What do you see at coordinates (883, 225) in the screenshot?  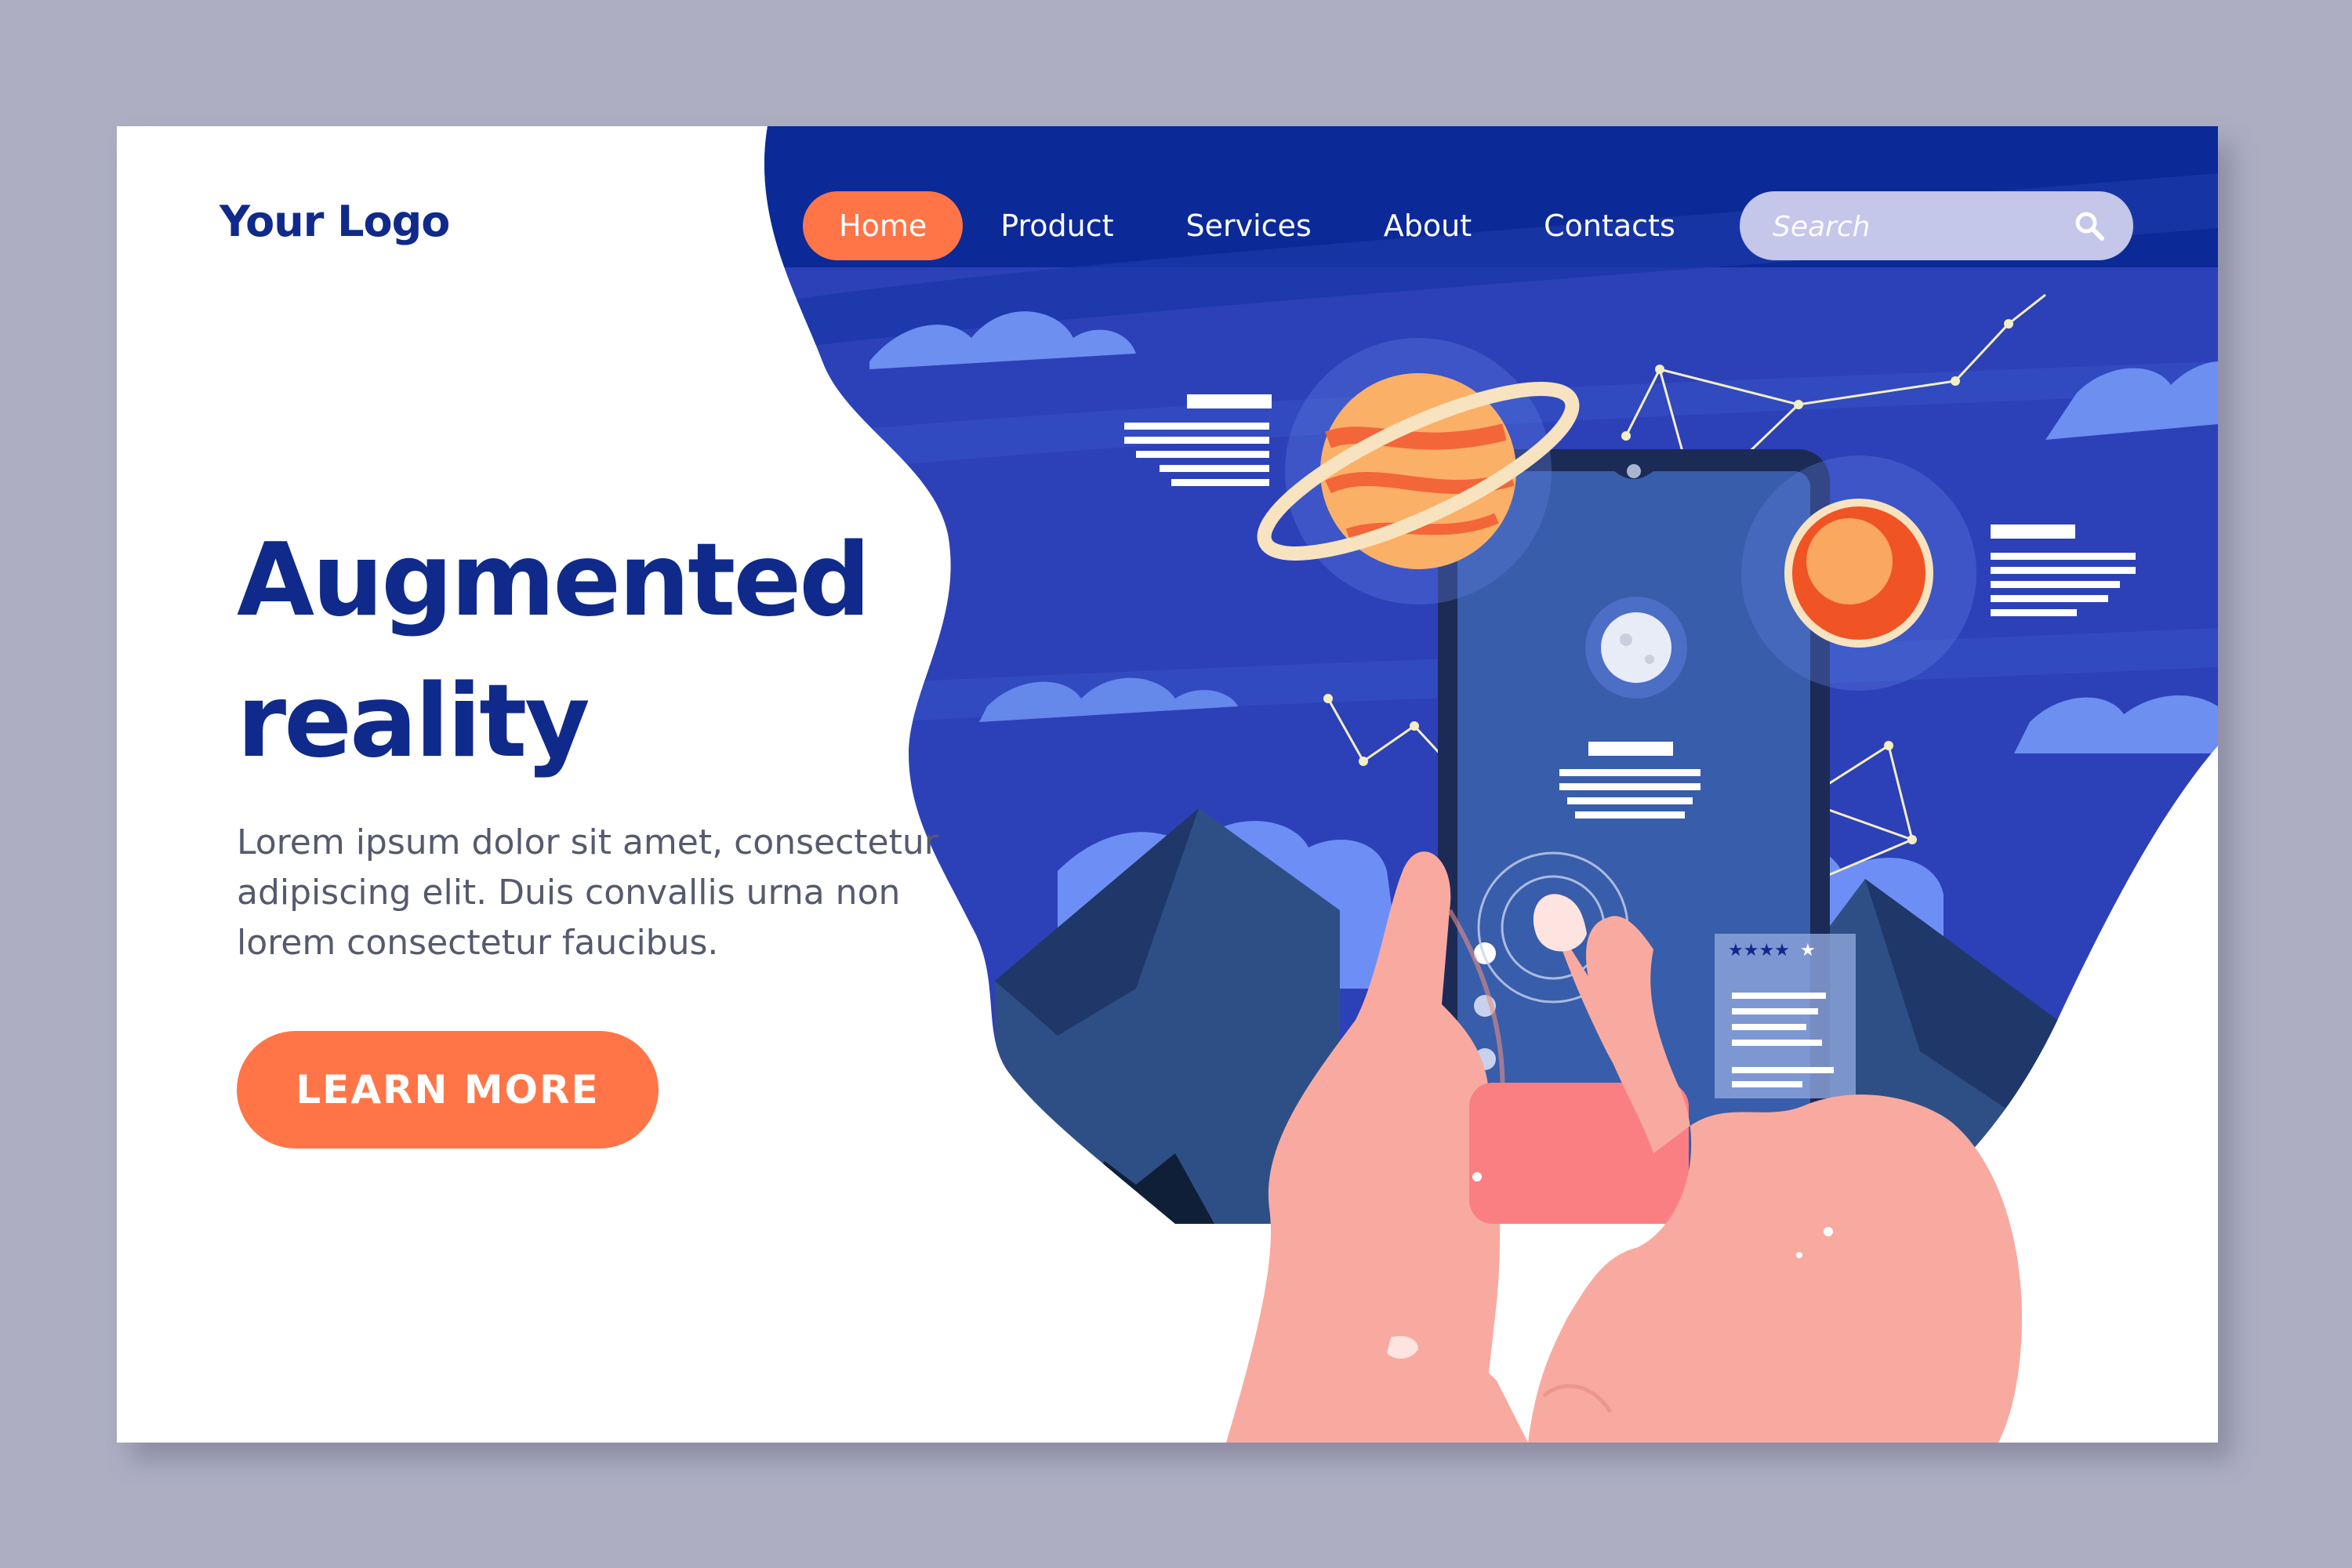 I see `nav-home: Home` at bounding box center [883, 225].